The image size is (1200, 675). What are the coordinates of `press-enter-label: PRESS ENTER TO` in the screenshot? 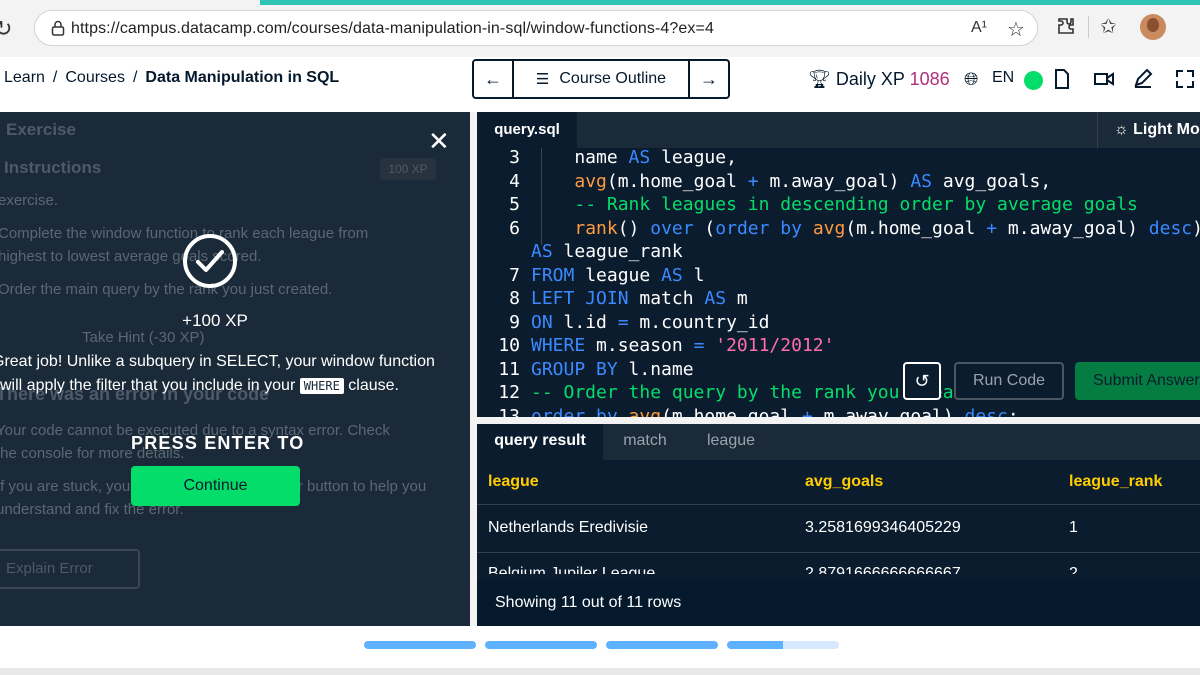 It's located at (218, 443).